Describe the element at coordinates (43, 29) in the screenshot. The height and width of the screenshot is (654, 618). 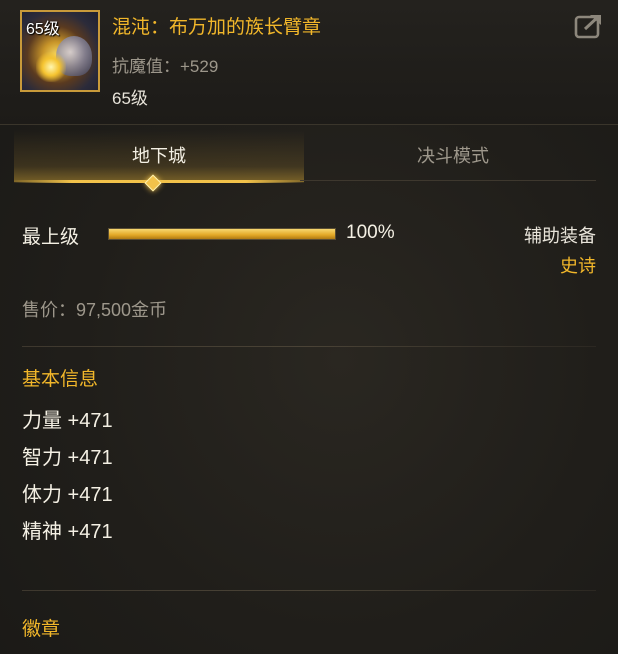
I see `item-icon-level: 65级` at that location.